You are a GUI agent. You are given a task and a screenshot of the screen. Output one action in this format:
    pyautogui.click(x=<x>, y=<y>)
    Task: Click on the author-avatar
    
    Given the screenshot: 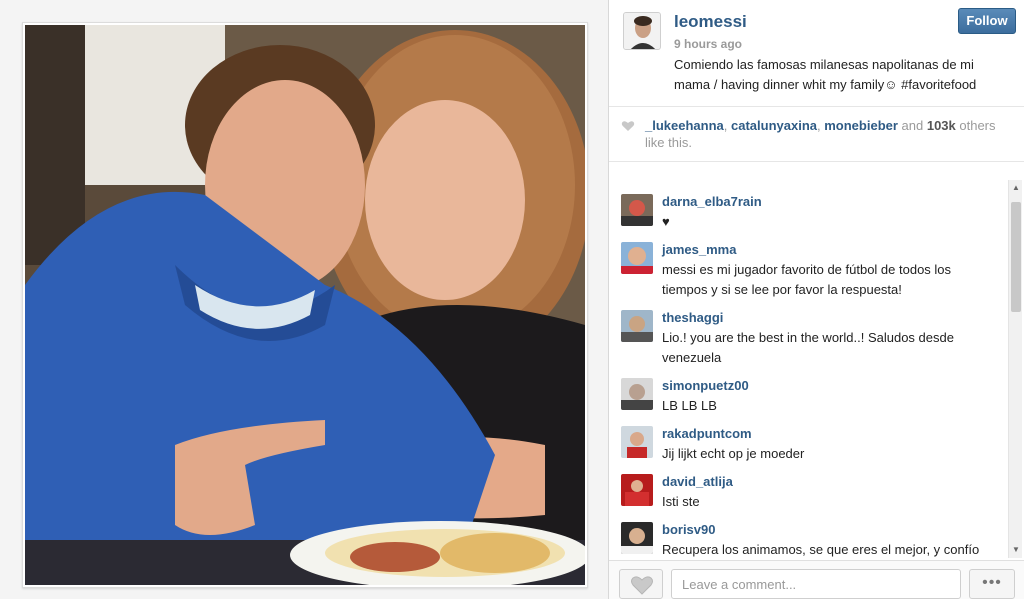 What is the action you would take?
    pyautogui.click(x=642, y=31)
    